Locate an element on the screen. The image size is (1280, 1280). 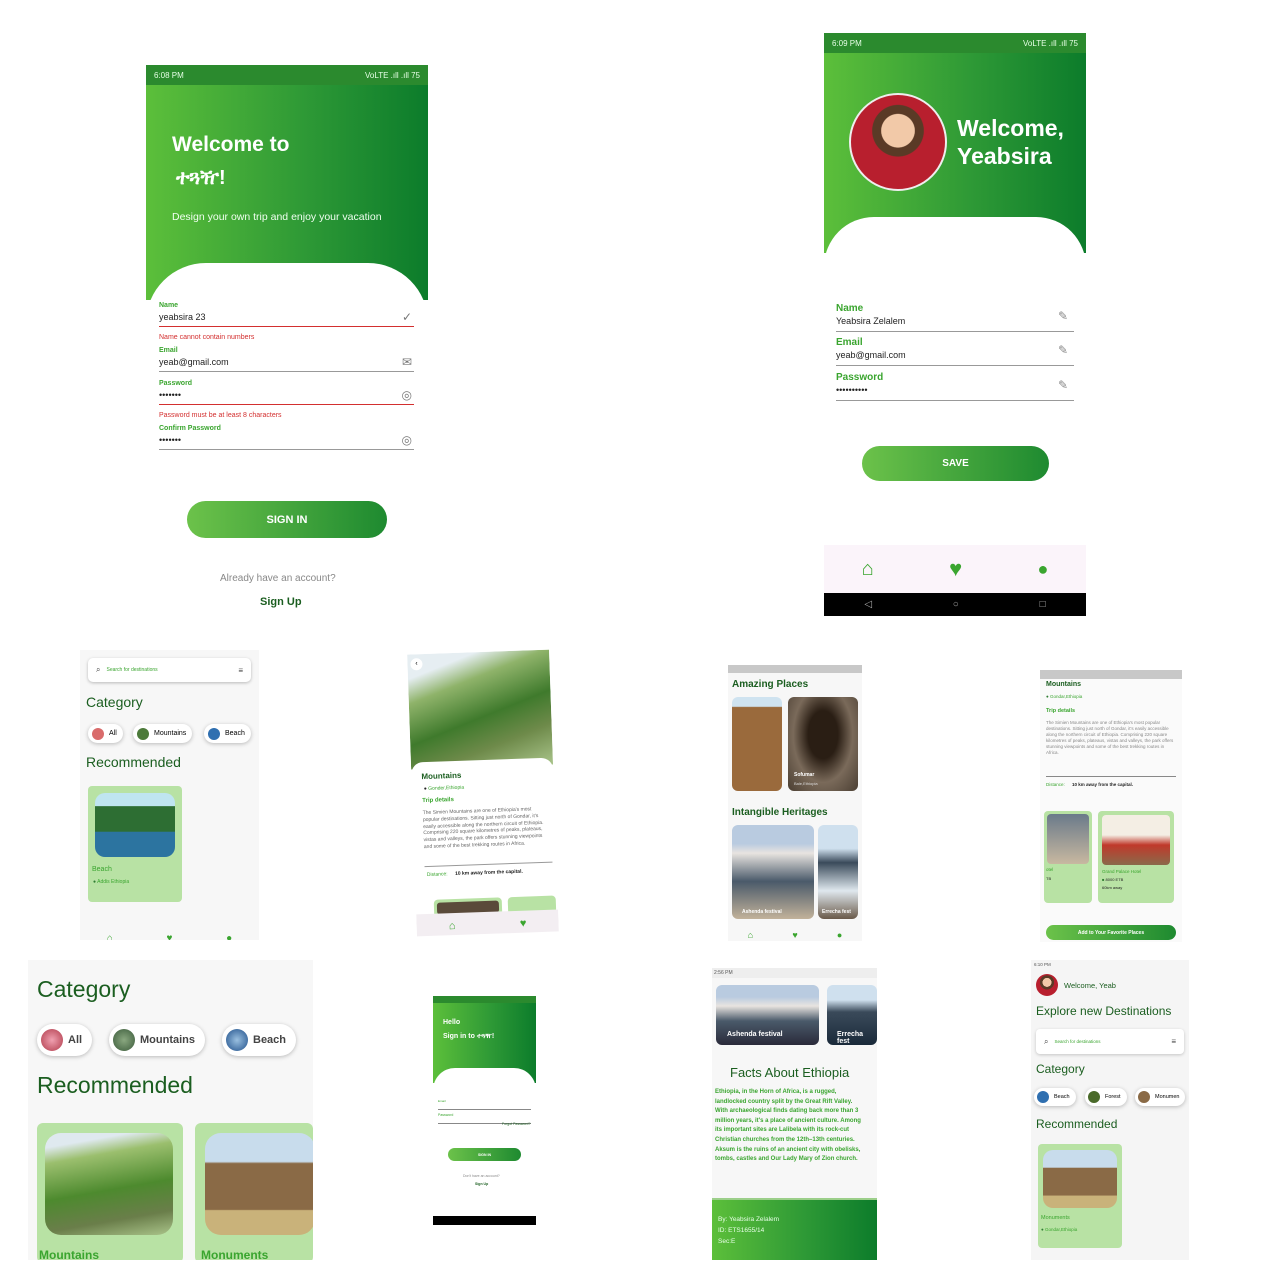
email-field: Email yeab@gmail.com ✉ is located at coordinates (286, 359).